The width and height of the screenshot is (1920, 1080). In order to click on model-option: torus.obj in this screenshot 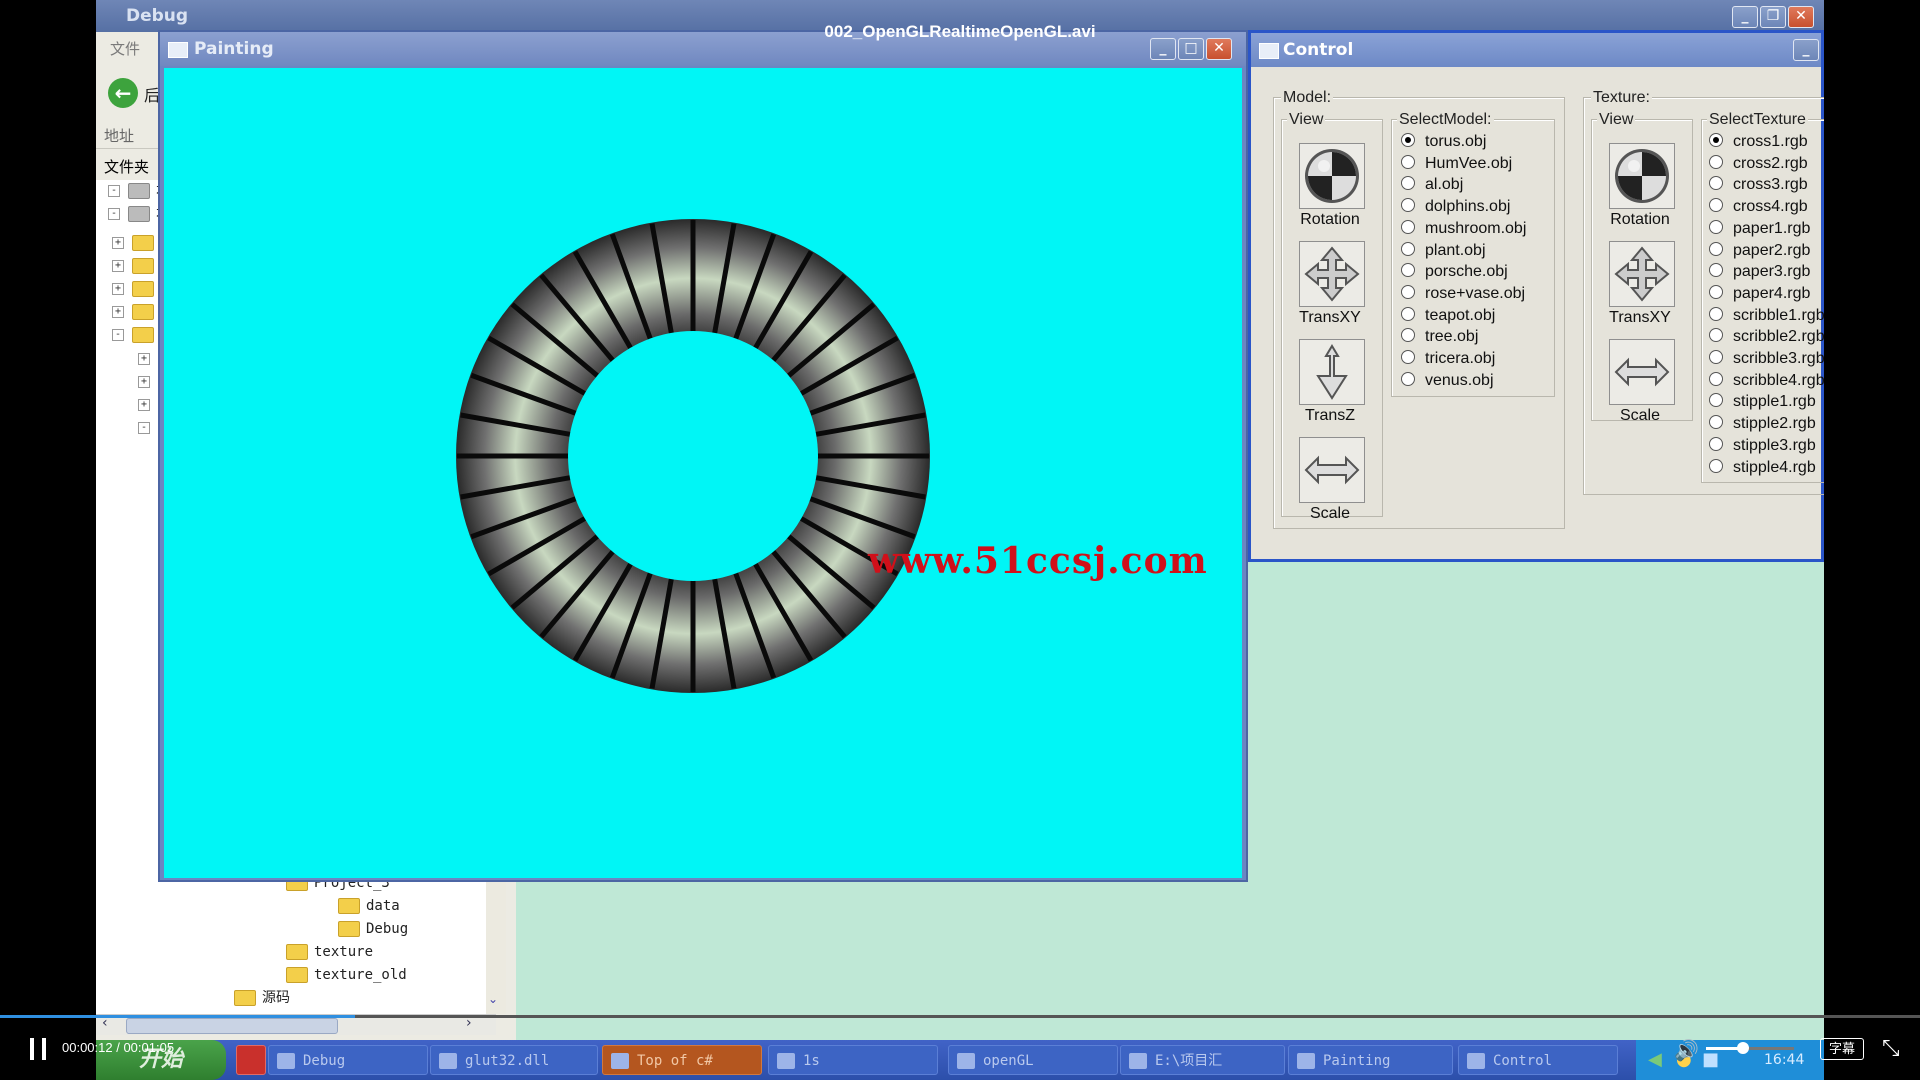, I will do `click(1443, 143)`.